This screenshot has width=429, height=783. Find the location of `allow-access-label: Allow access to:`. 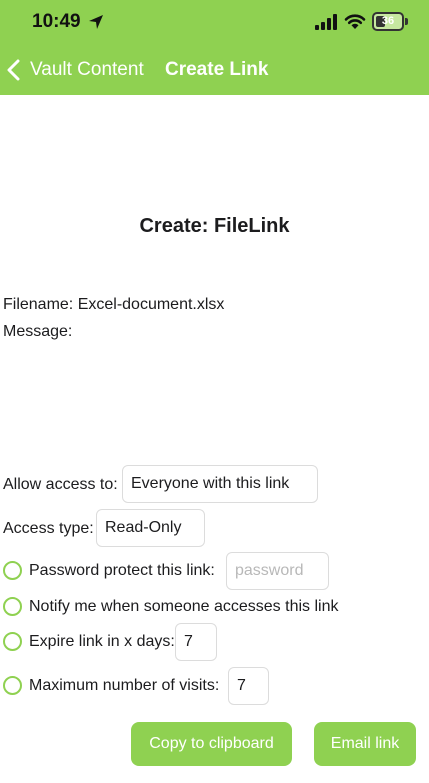

allow-access-label: Allow access to: is located at coordinates (60, 484).